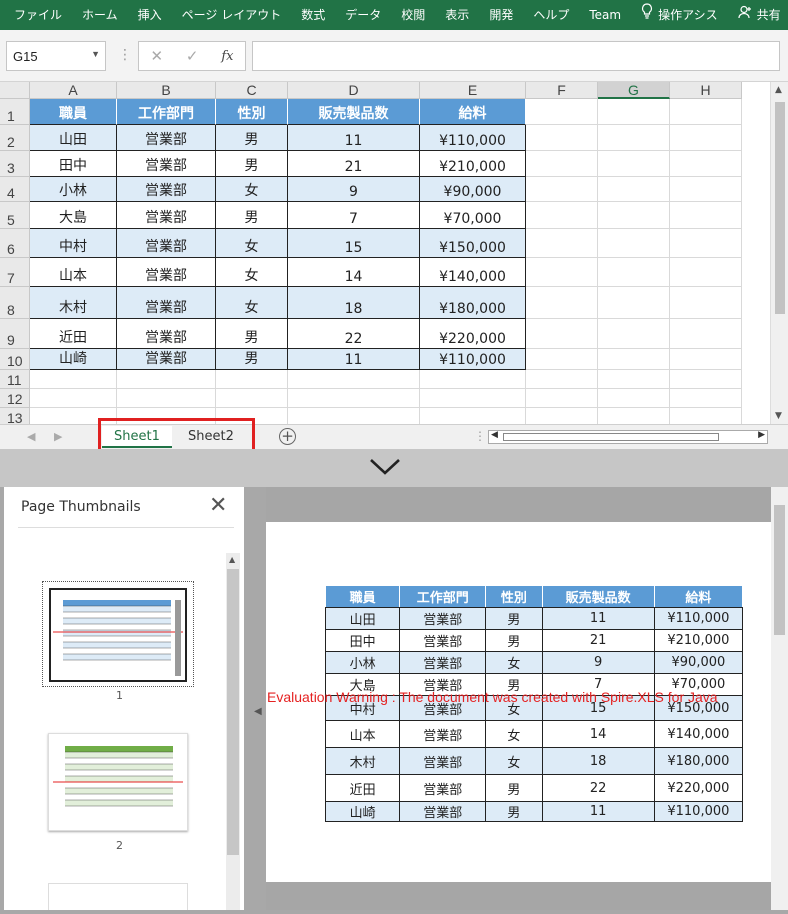 The image size is (788, 914). What do you see at coordinates (56, 56) in the screenshot?
I see `name-box: G15 ▼` at bounding box center [56, 56].